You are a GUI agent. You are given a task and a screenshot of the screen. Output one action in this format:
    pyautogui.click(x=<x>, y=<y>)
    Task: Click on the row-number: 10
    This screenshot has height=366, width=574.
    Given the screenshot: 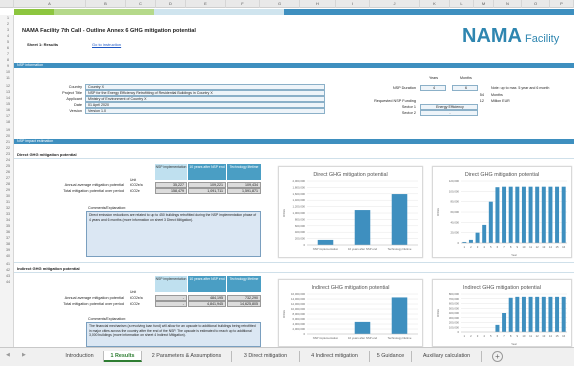 What is the action you would take?
    pyautogui.click(x=8, y=72)
    